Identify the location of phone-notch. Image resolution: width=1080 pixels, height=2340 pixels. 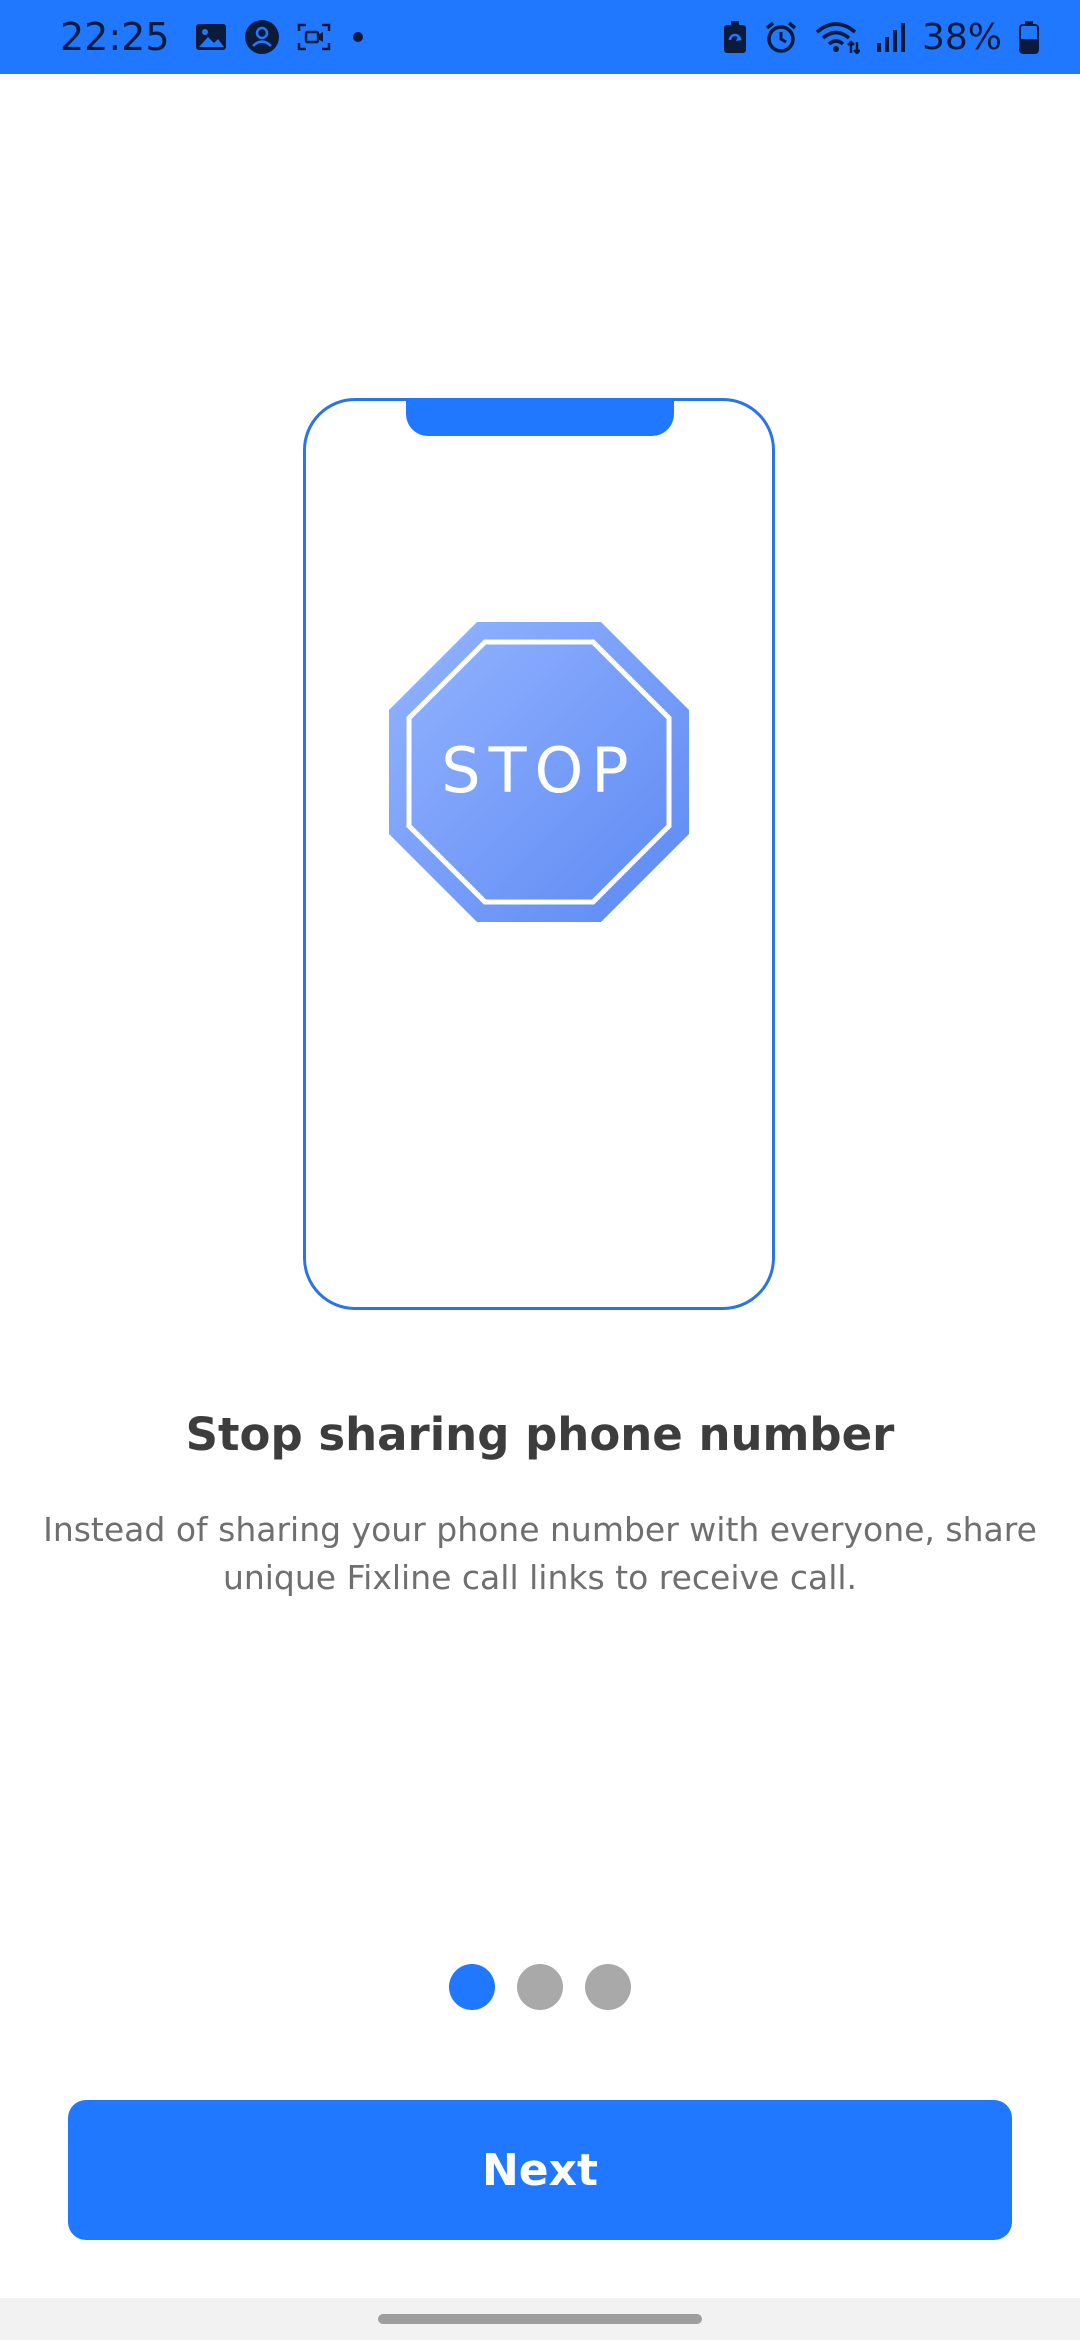
(540, 417).